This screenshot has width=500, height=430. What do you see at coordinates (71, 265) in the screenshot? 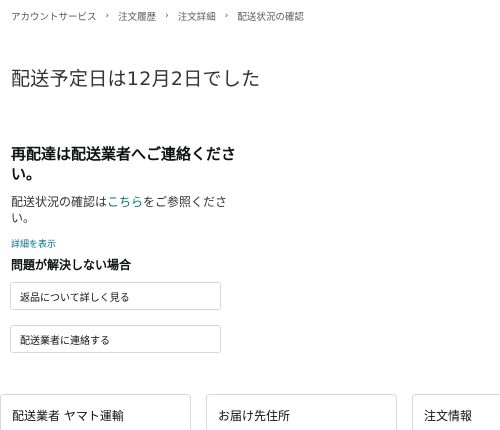
I see `problem-heading: 問題が解決しない場合` at bounding box center [71, 265].